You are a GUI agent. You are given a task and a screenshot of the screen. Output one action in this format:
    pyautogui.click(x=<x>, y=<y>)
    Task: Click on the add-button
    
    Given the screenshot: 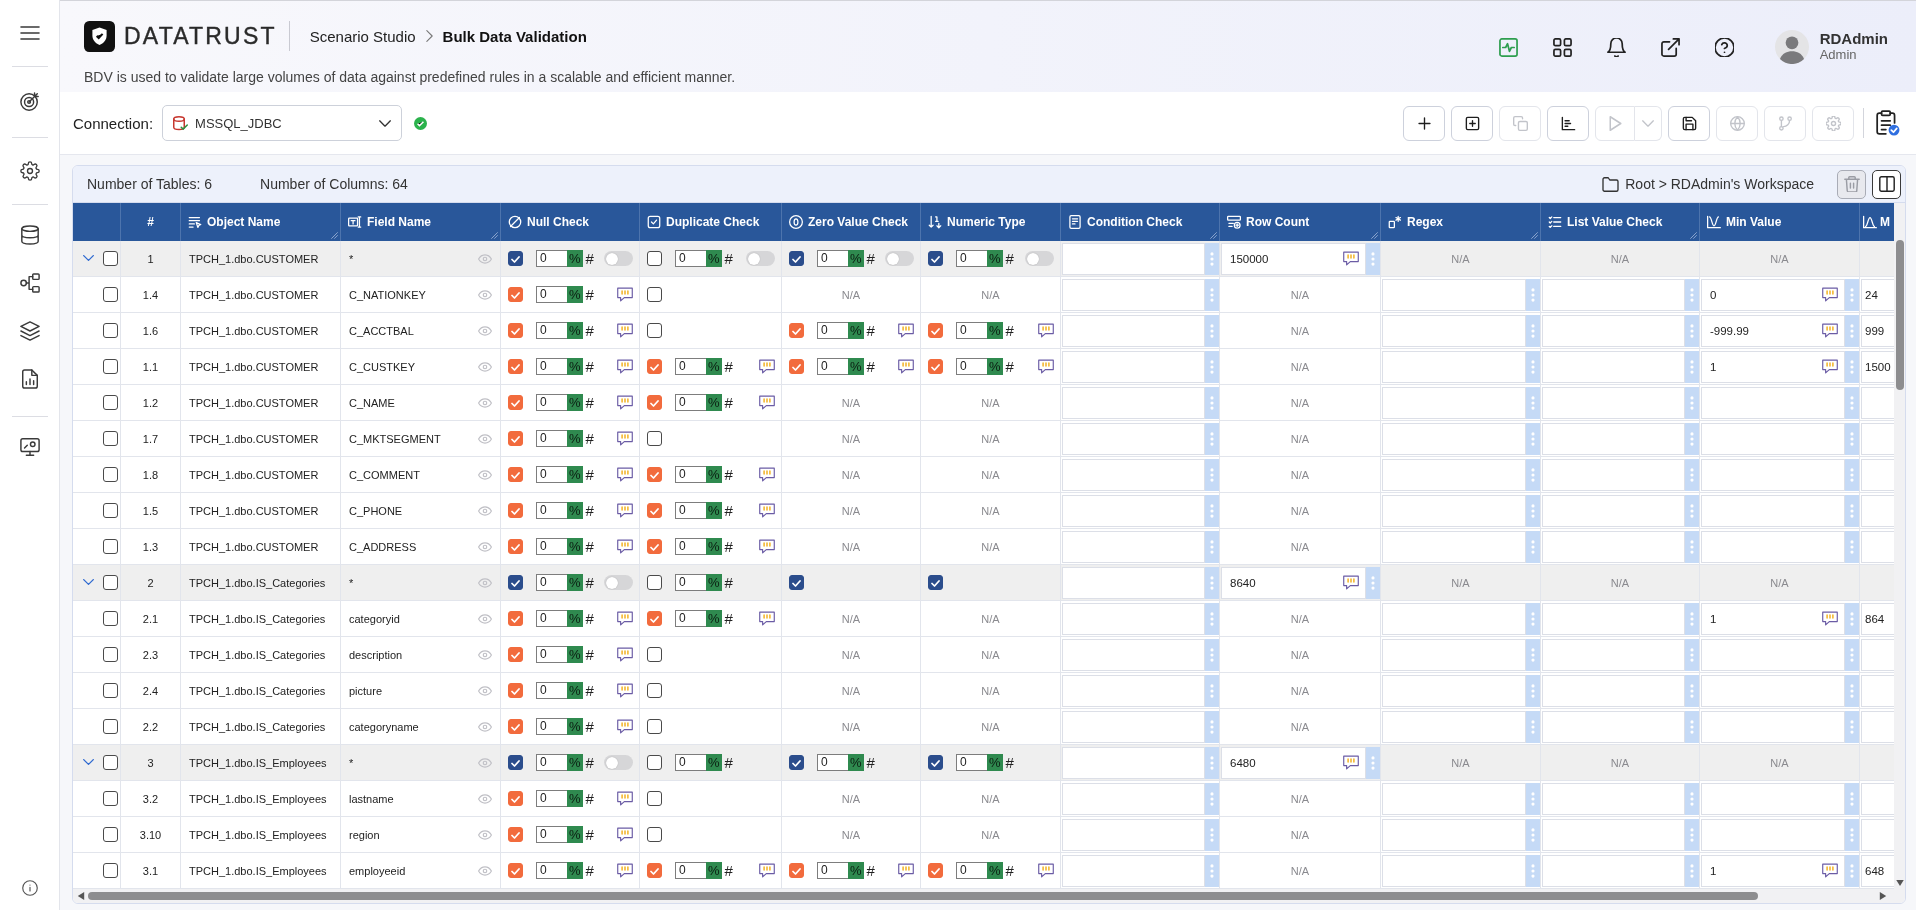 What is the action you would take?
    pyautogui.click(x=1424, y=123)
    